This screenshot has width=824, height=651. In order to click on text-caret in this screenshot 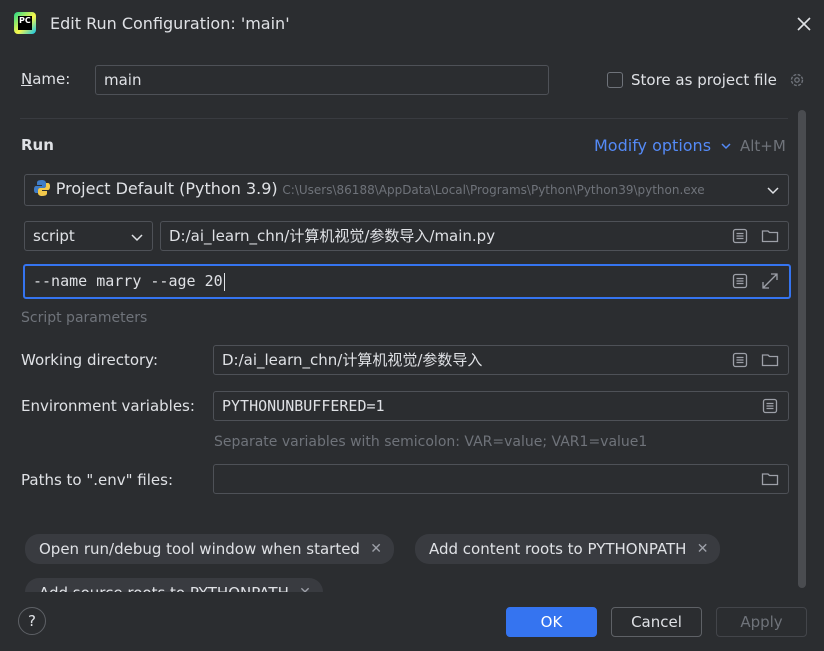, I will do `click(224, 281)`.